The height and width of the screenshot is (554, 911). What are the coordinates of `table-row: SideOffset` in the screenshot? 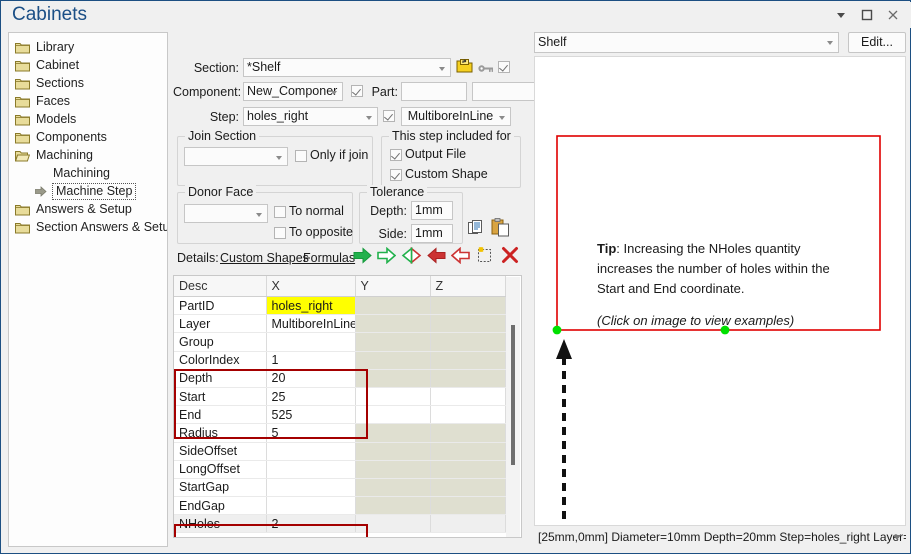 It's located at (340, 451).